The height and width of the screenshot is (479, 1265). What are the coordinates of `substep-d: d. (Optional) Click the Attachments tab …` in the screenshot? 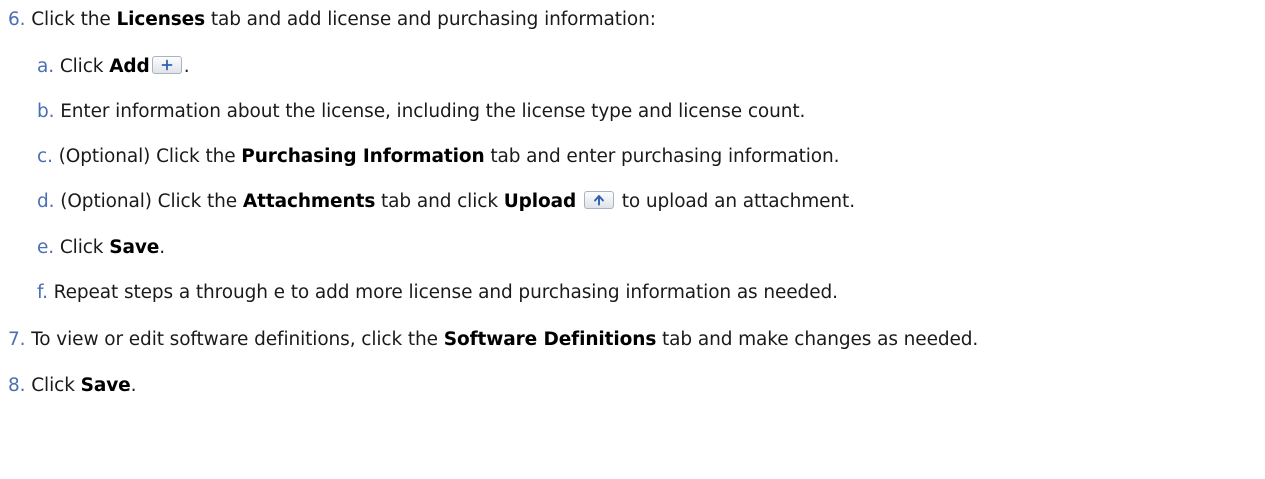 It's located at (446, 202).